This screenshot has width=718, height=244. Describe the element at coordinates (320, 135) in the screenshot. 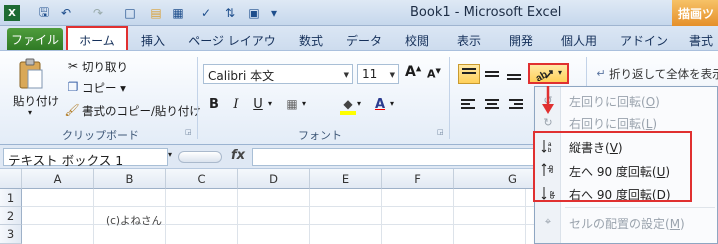

I see `font-group-label: フォント` at that location.